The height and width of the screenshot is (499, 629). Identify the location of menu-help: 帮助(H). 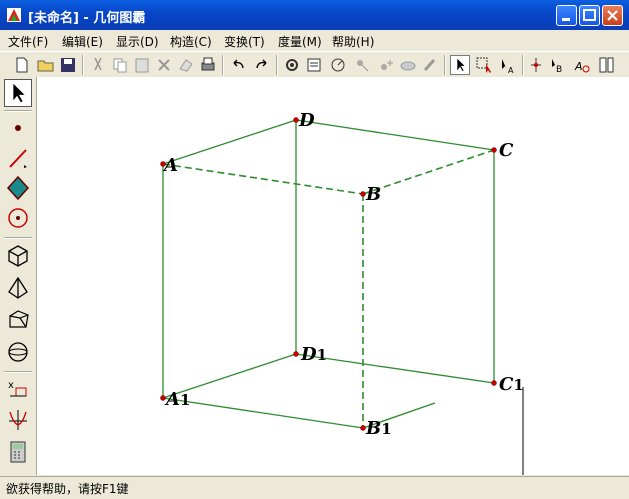
(353, 41).